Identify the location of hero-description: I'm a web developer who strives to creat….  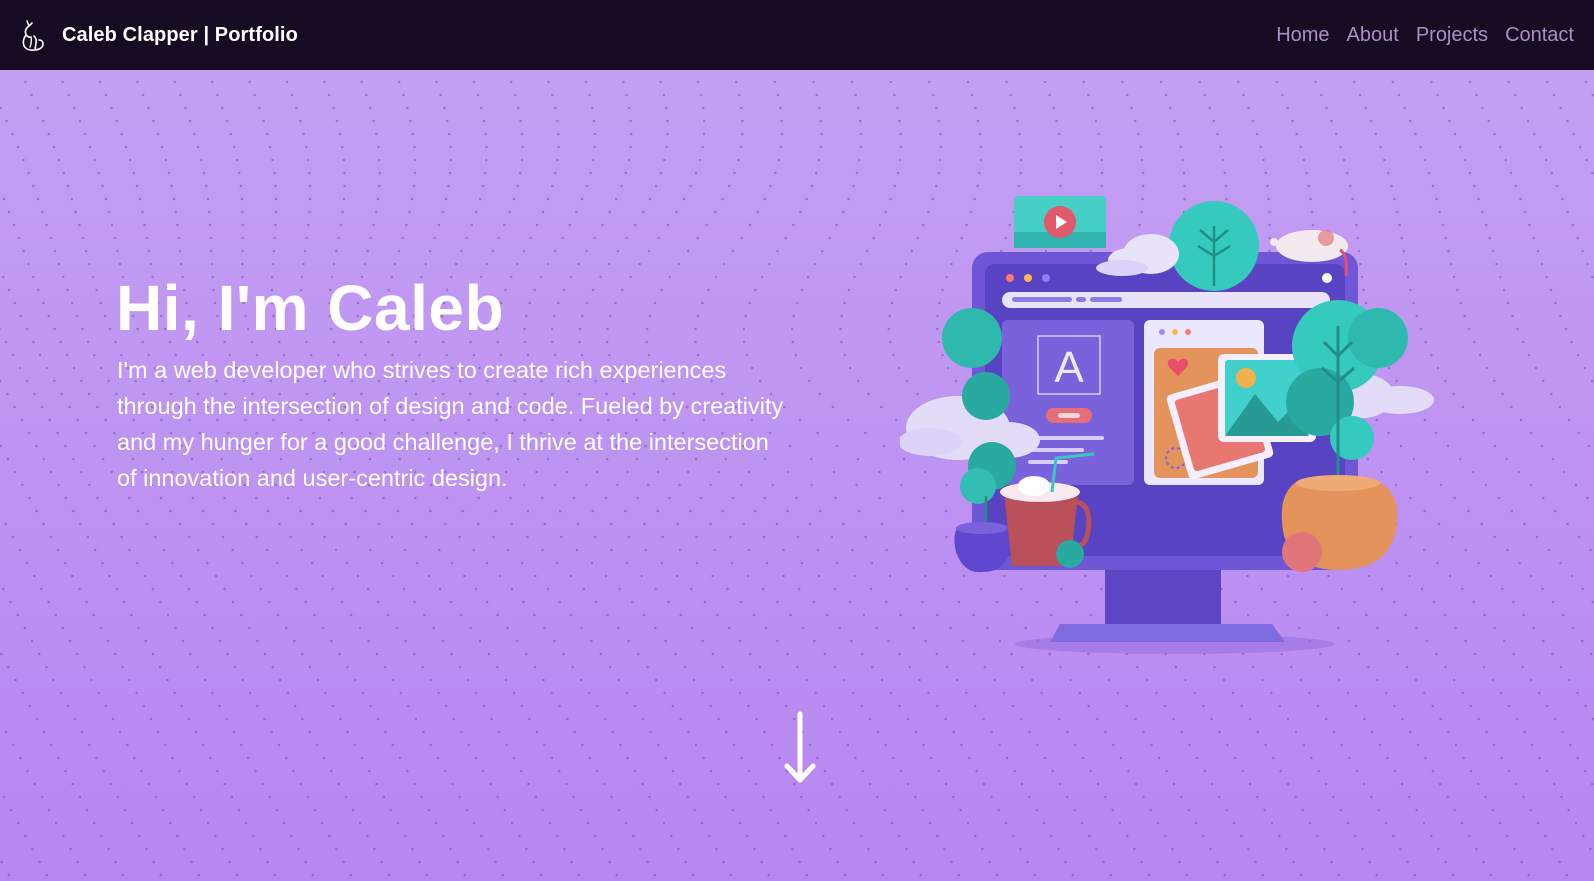
(450, 424).